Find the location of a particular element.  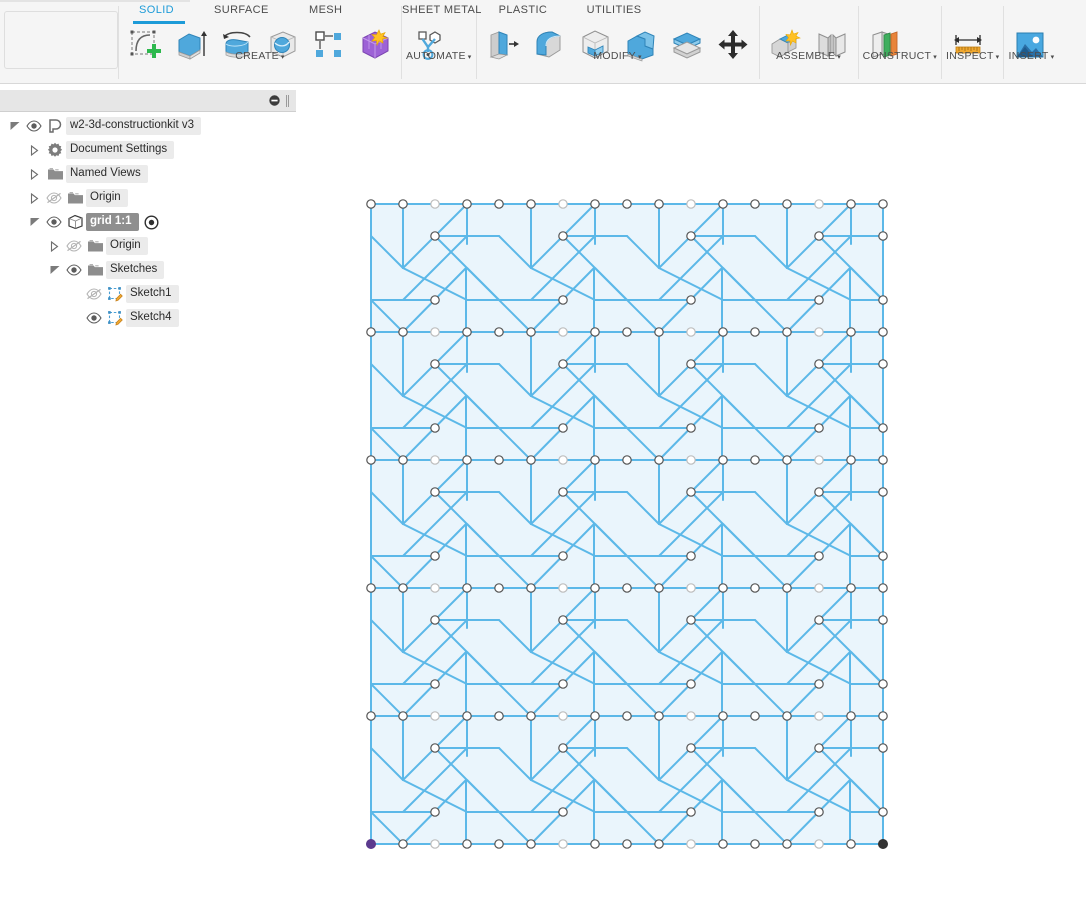

ribbon-tab-utilities: UTILITIES is located at coordinates (614, 10).